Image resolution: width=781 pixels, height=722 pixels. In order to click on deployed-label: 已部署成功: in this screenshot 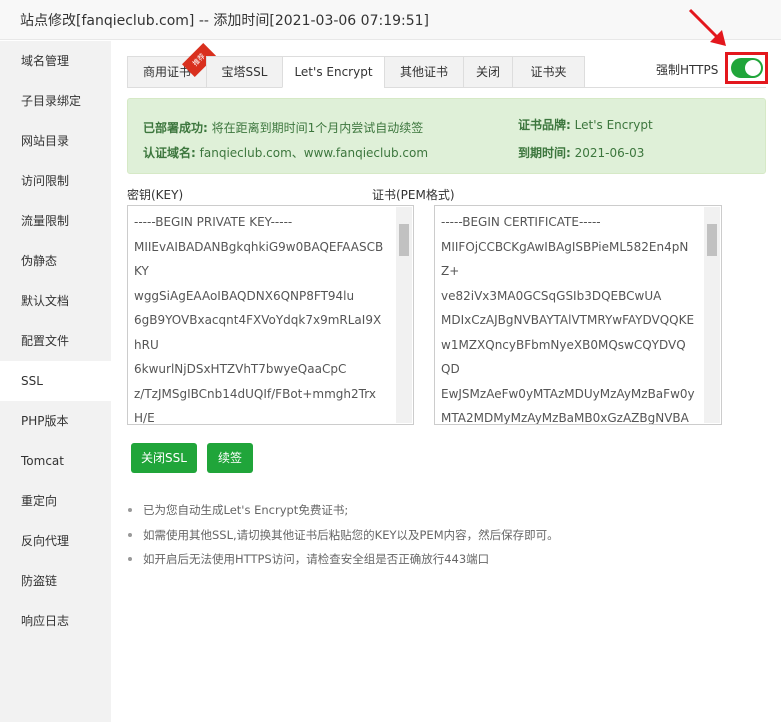, I will do `click(175, 128)`.